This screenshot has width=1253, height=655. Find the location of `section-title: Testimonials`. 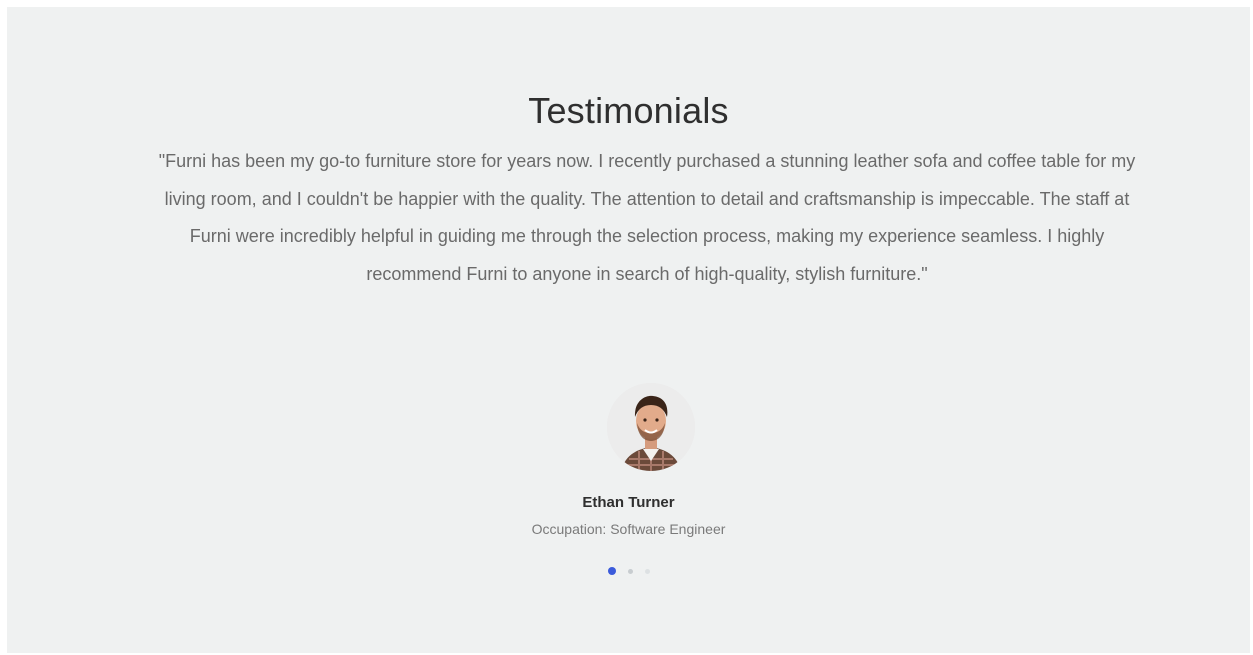

section-title: Testimonials is located at coordinates (628, 110).